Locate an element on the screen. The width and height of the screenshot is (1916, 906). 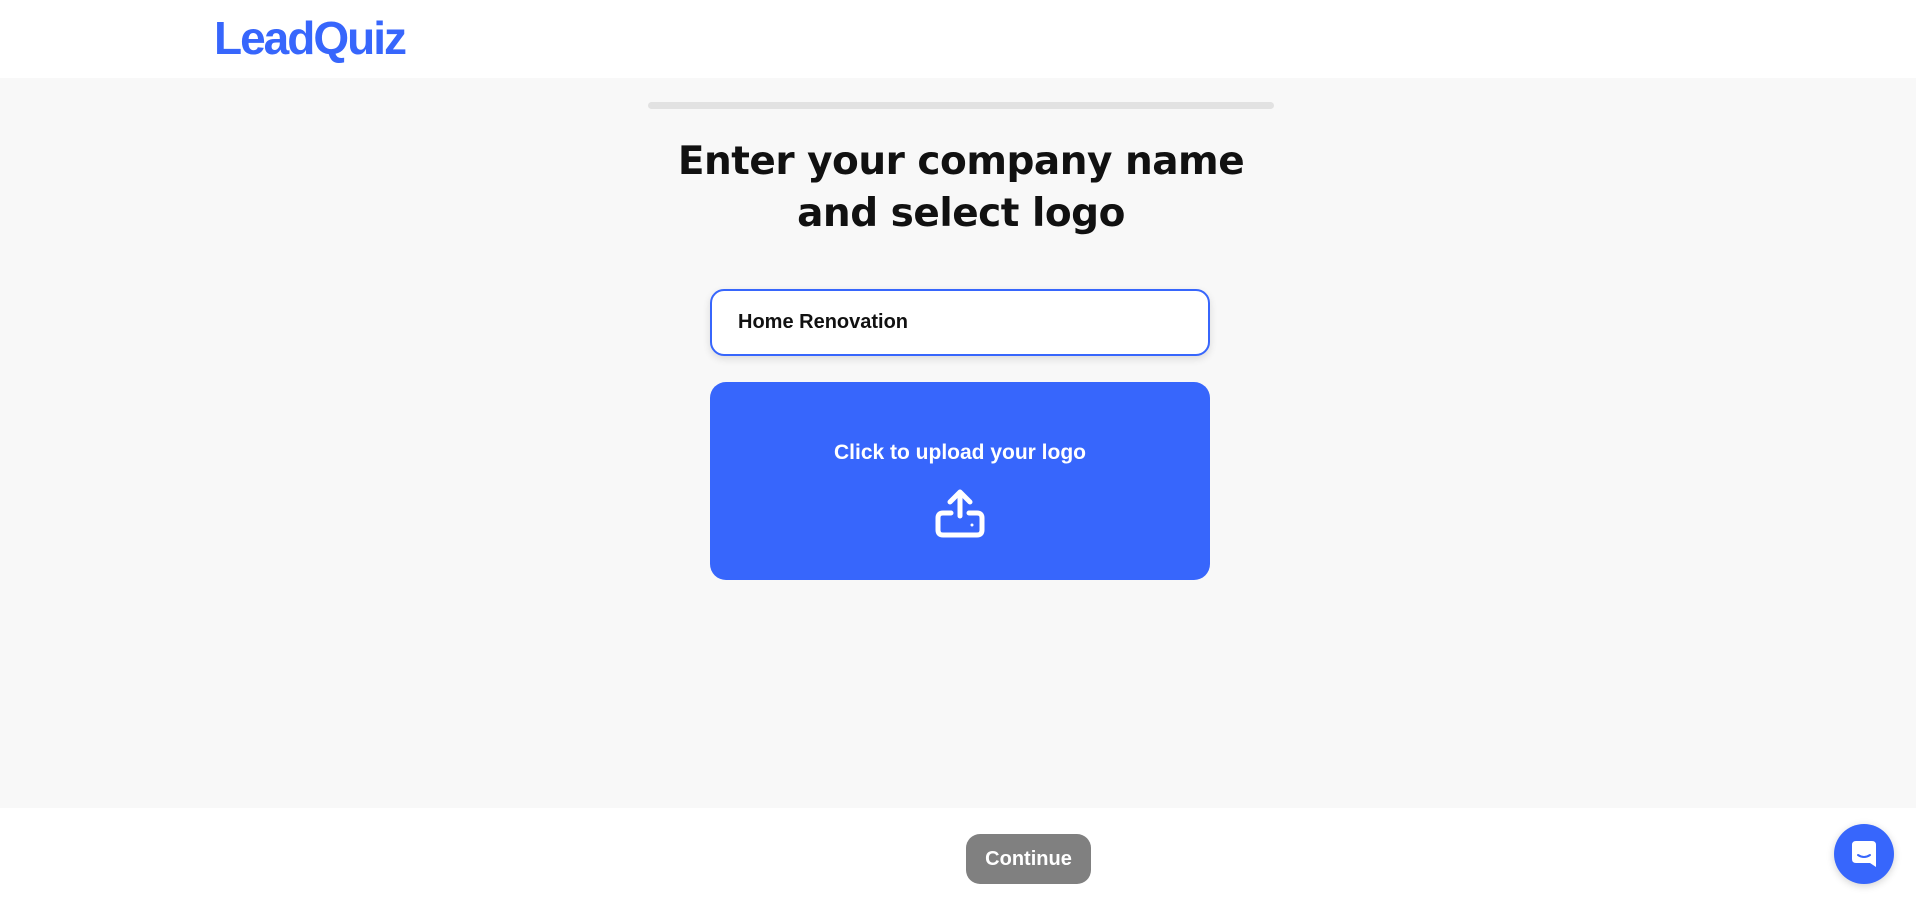
leadquiz-logo: LeadQuiz is located at coordinates (310, 38).